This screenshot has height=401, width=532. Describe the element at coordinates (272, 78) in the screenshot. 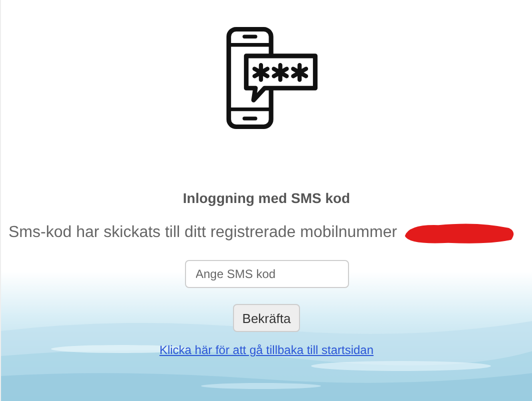

I see `phone-message-icon` at that location.